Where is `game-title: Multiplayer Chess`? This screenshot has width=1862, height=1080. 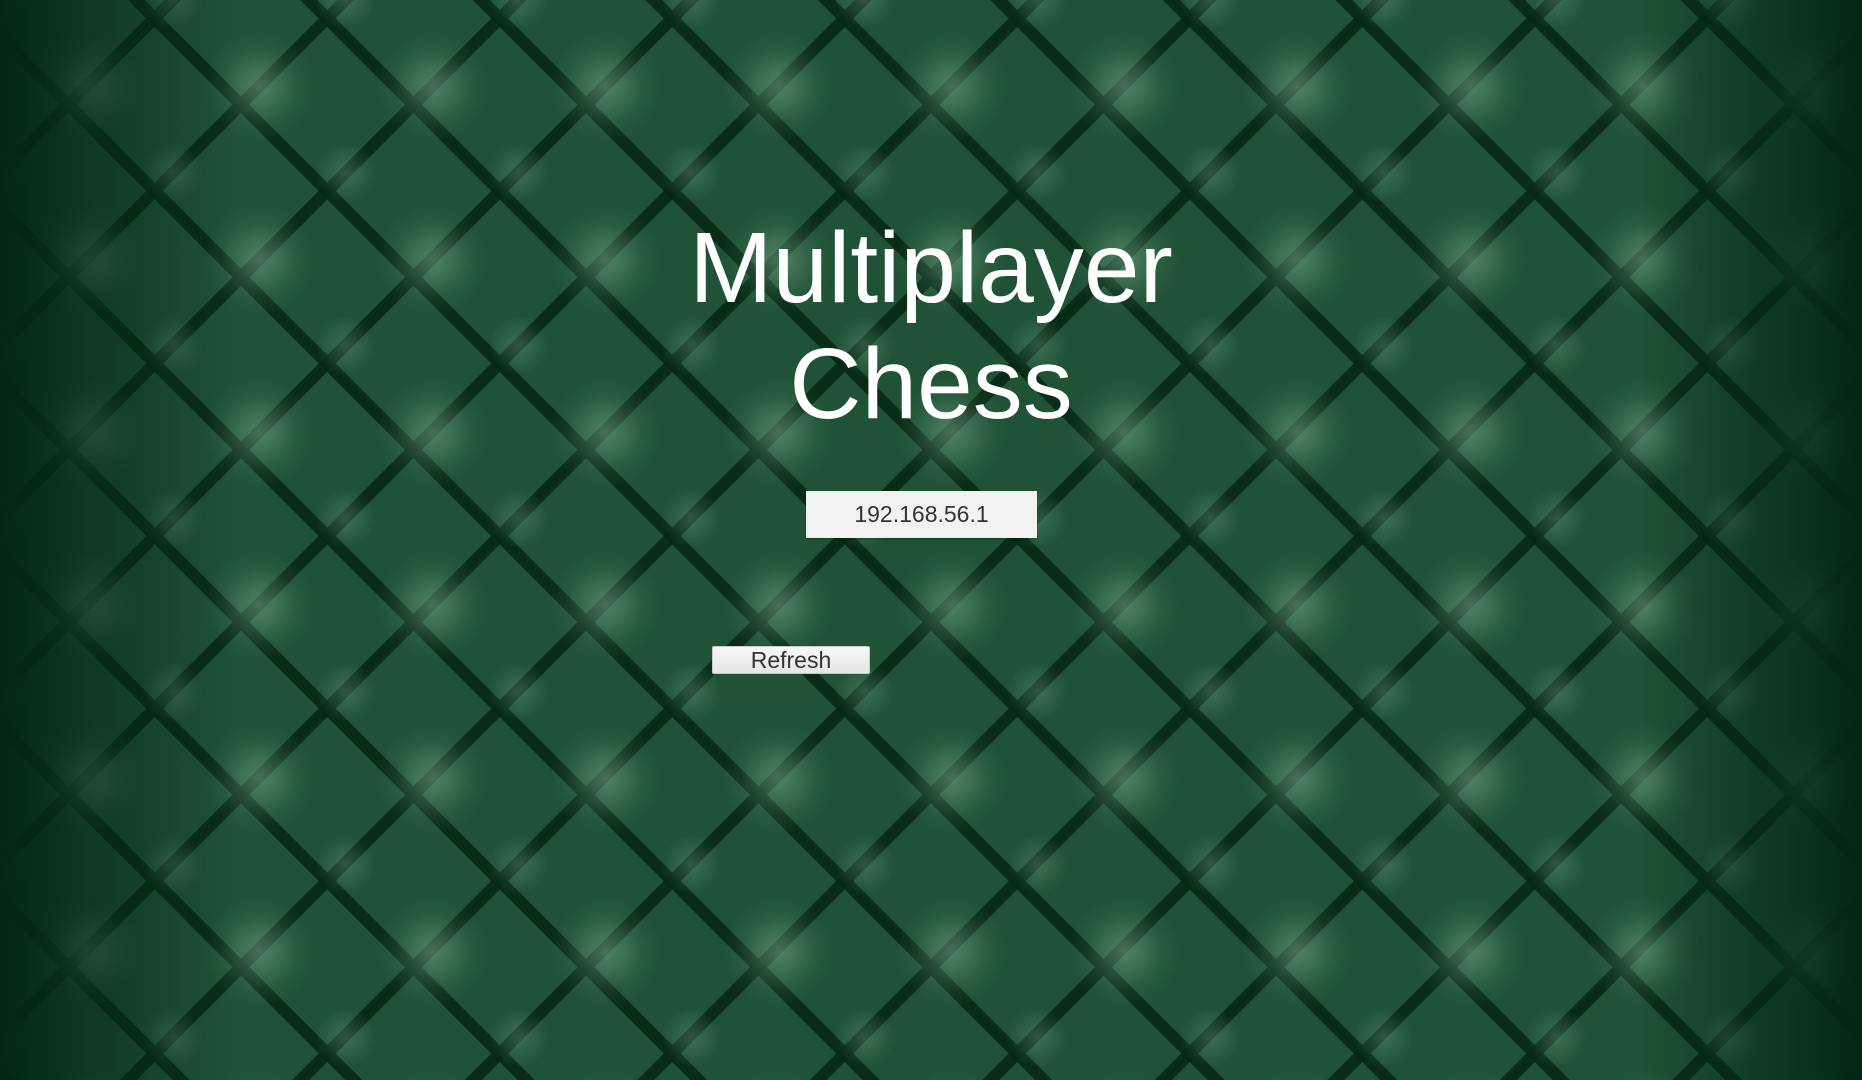 game-title: Multiplayer Chess is located at coordinates (931, 326).